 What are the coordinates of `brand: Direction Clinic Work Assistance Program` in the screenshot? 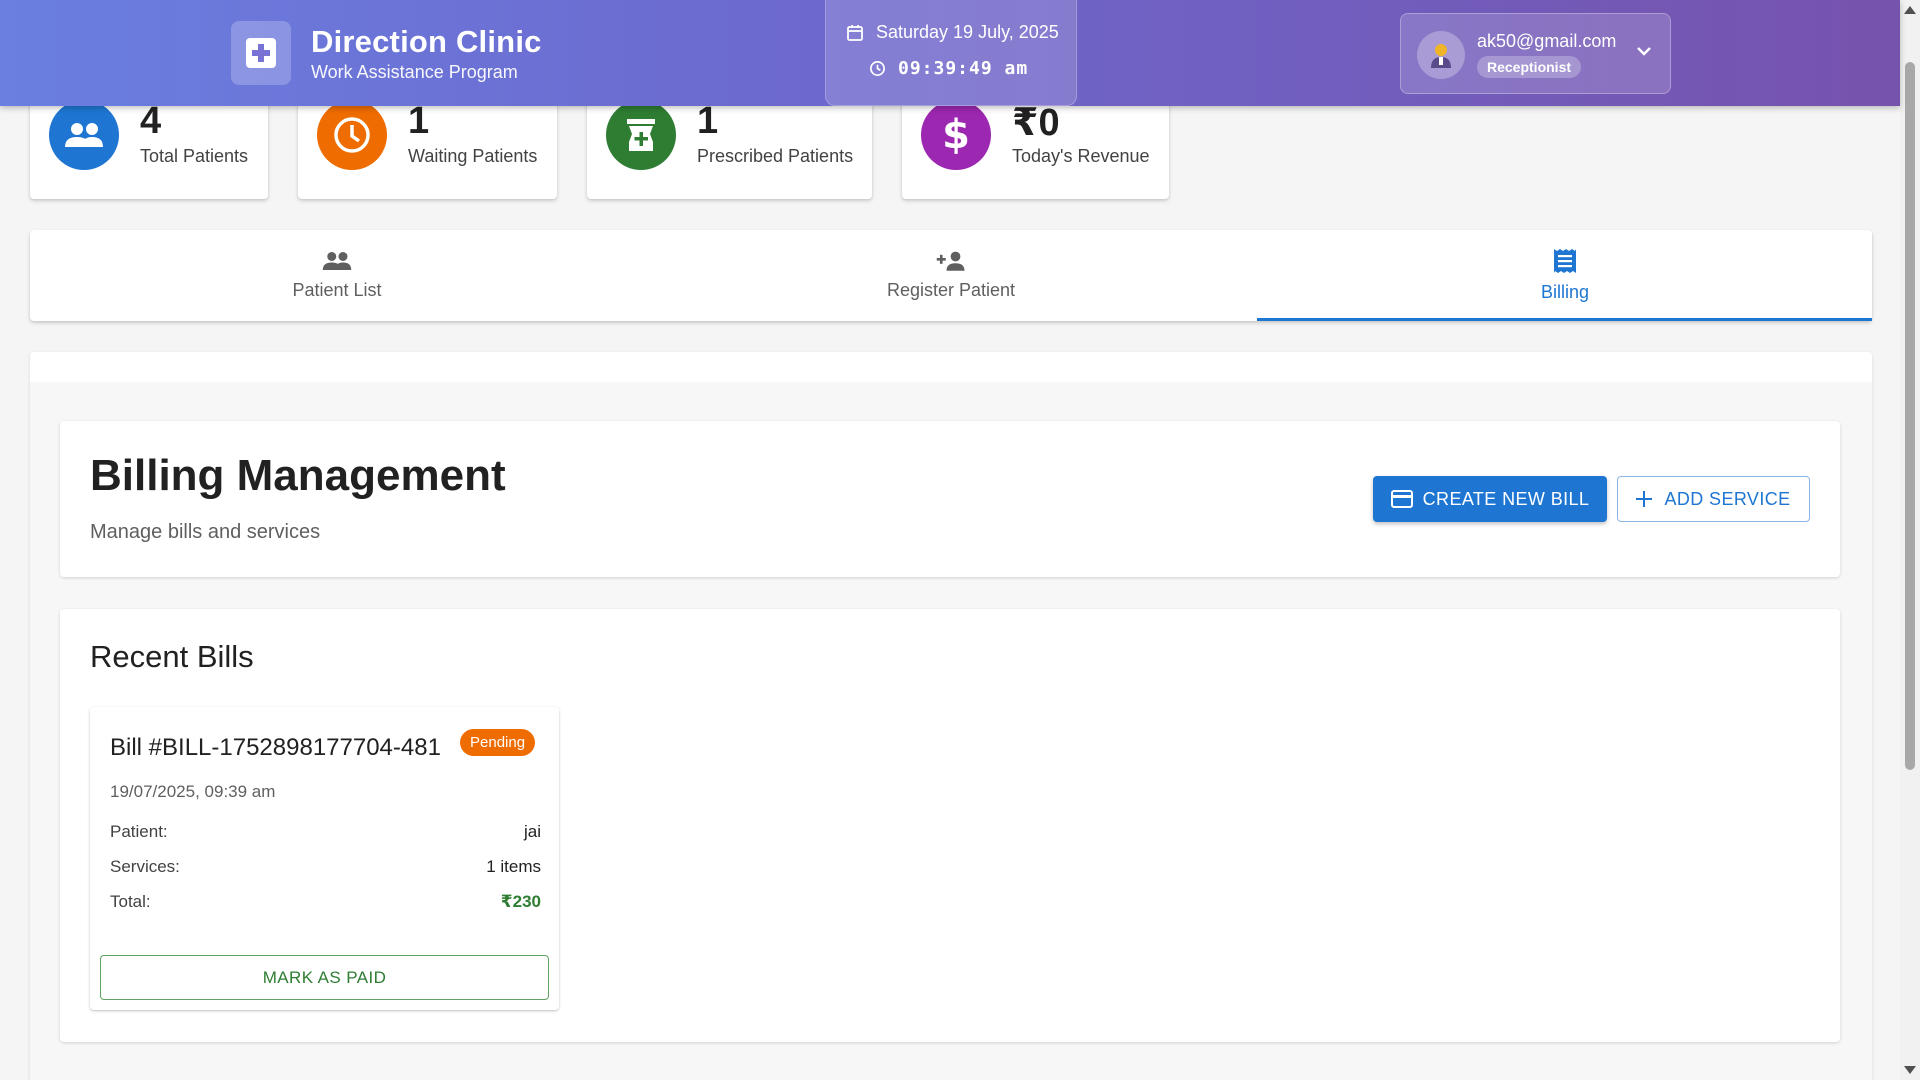 It's located at (386, 53).